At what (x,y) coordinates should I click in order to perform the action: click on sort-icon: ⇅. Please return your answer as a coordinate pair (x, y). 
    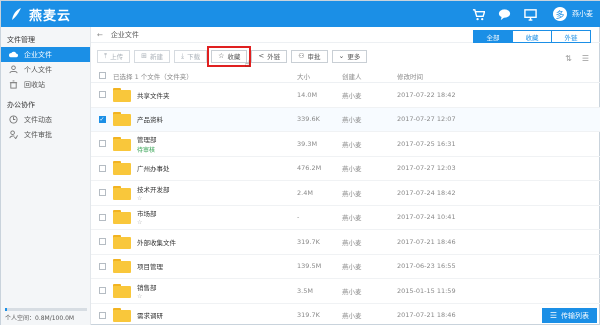
    Looking at the image, I should click on (568, 58).